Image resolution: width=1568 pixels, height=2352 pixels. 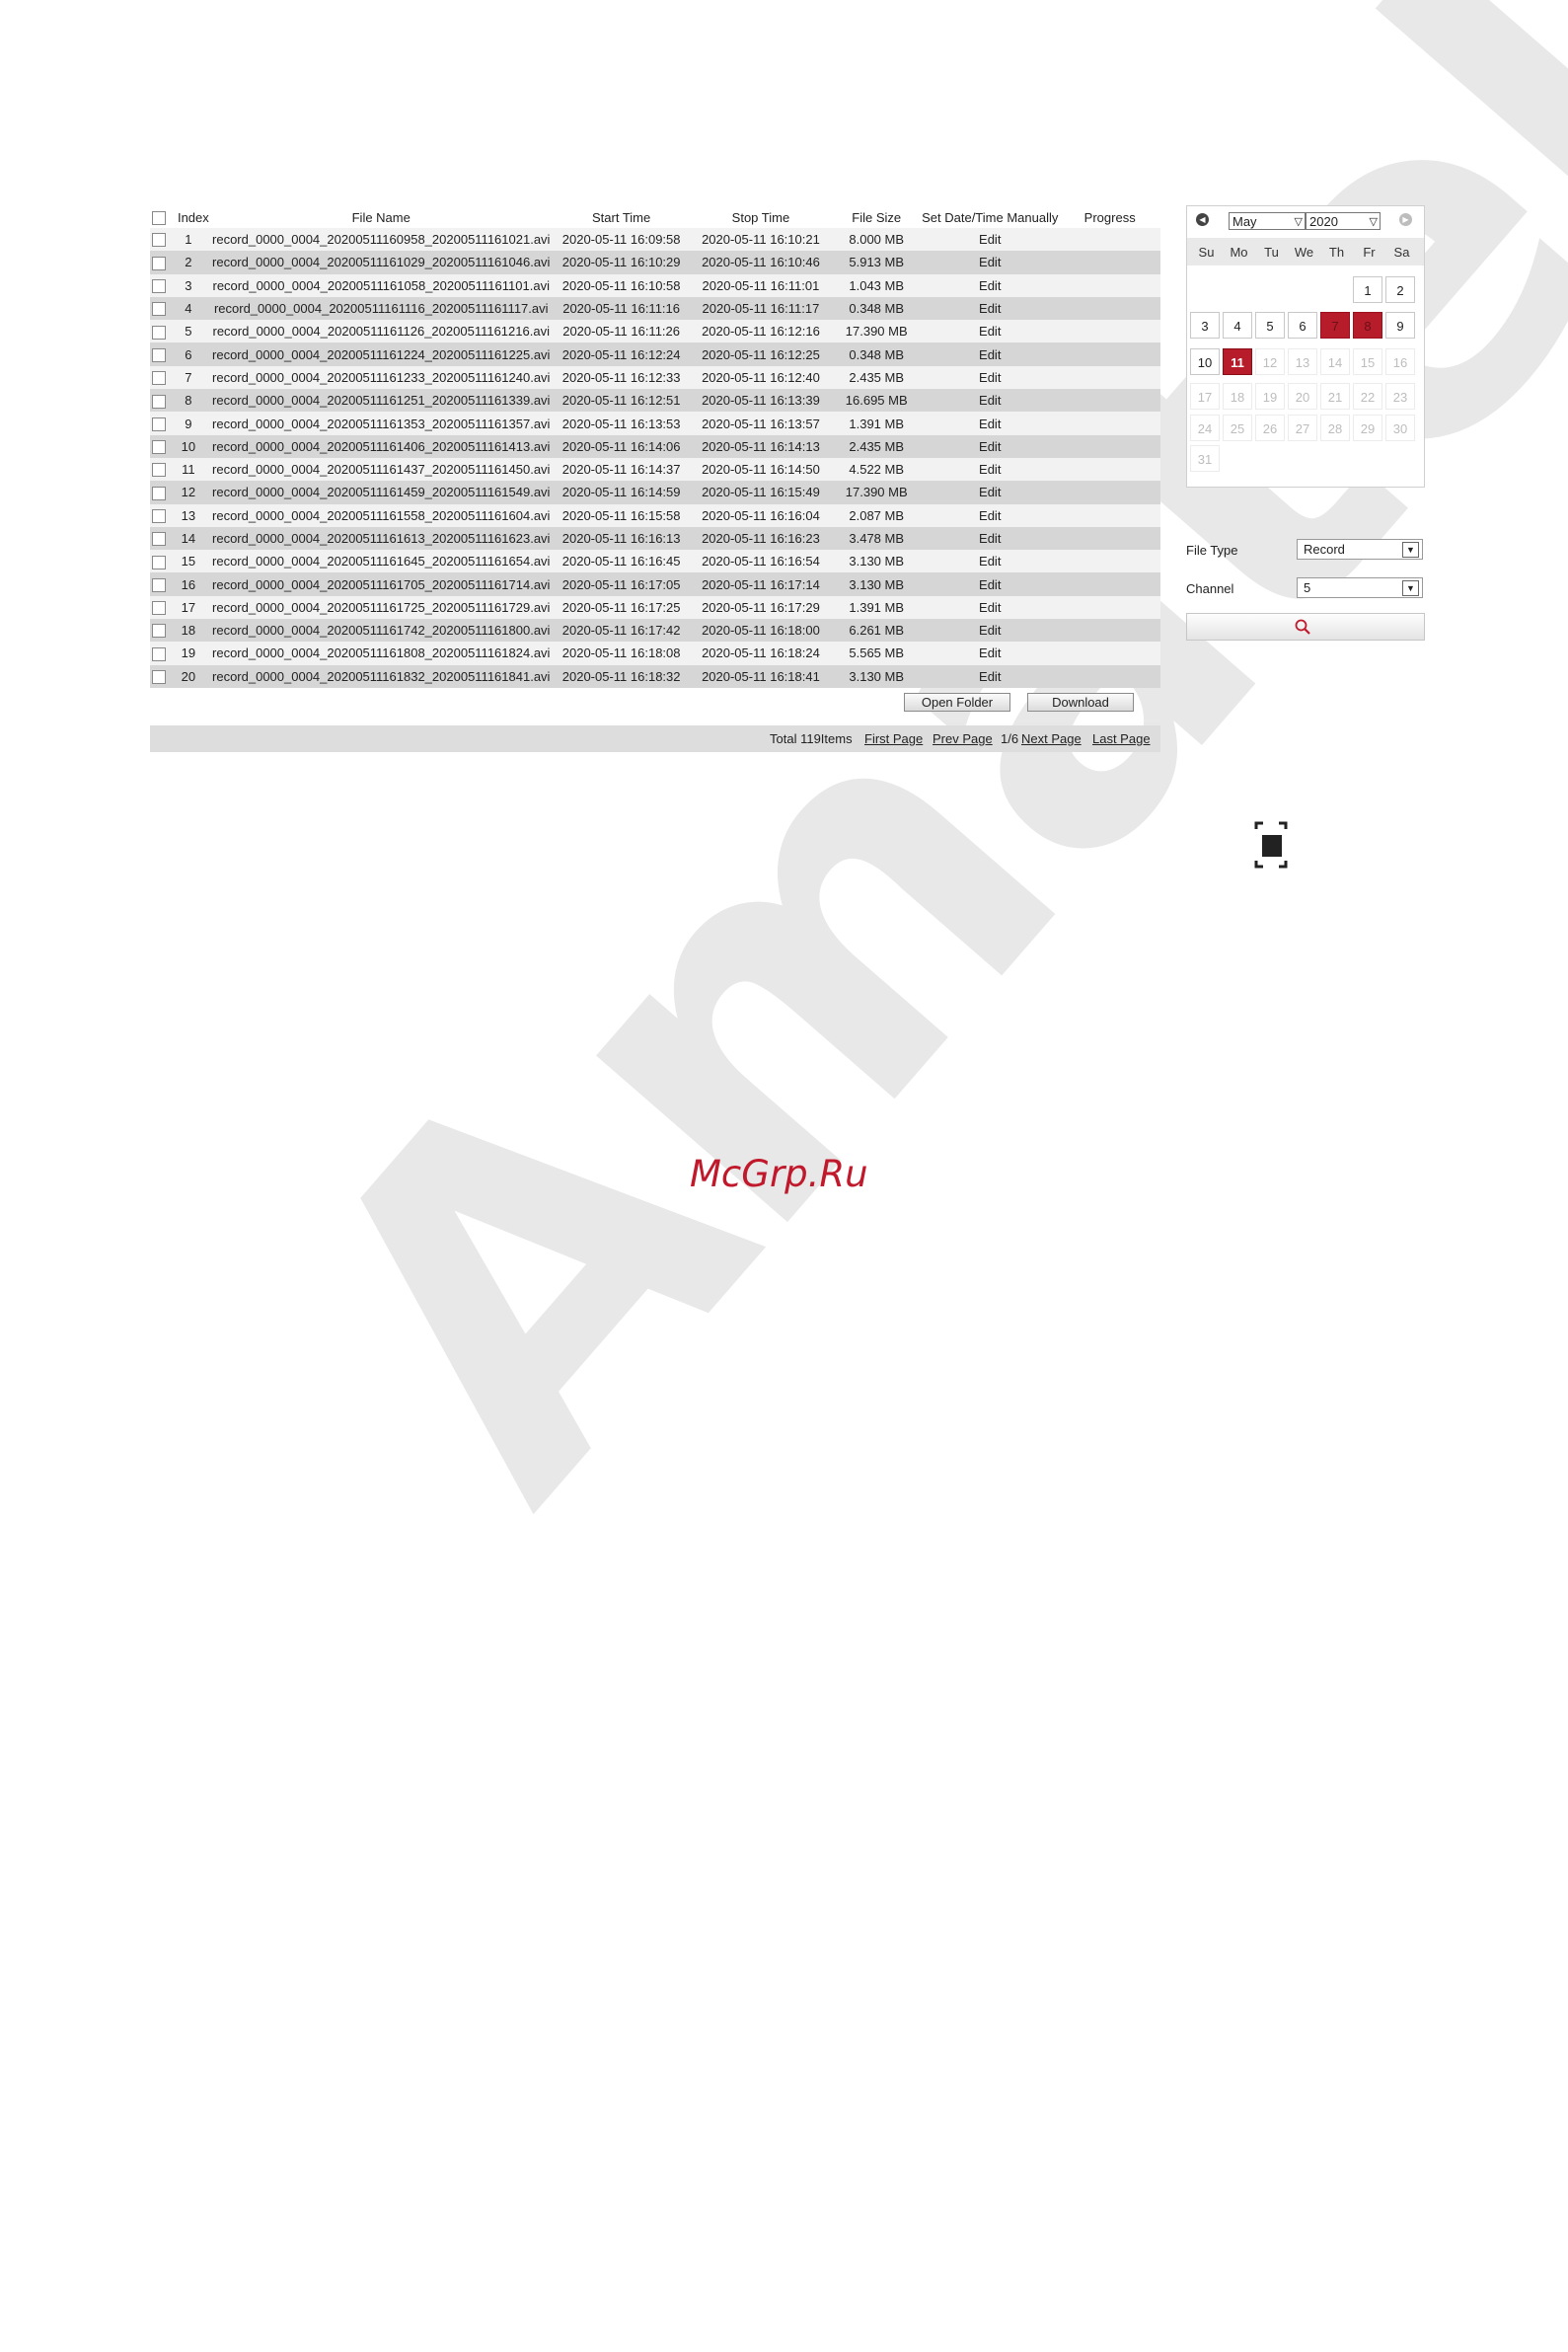 I want to click on year-select: 2020 ▽, so click(x=1343, y=221).